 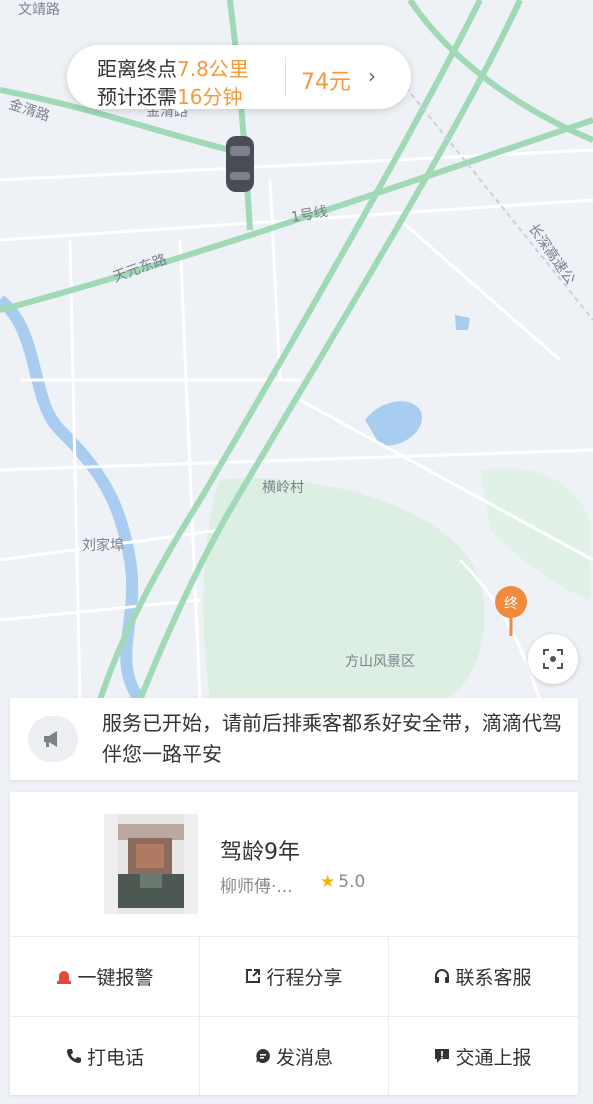 What do you see at coordinates (326, 80) in the screenshot?
I see `fare-value: 74元` at bounding box center [326, 80].